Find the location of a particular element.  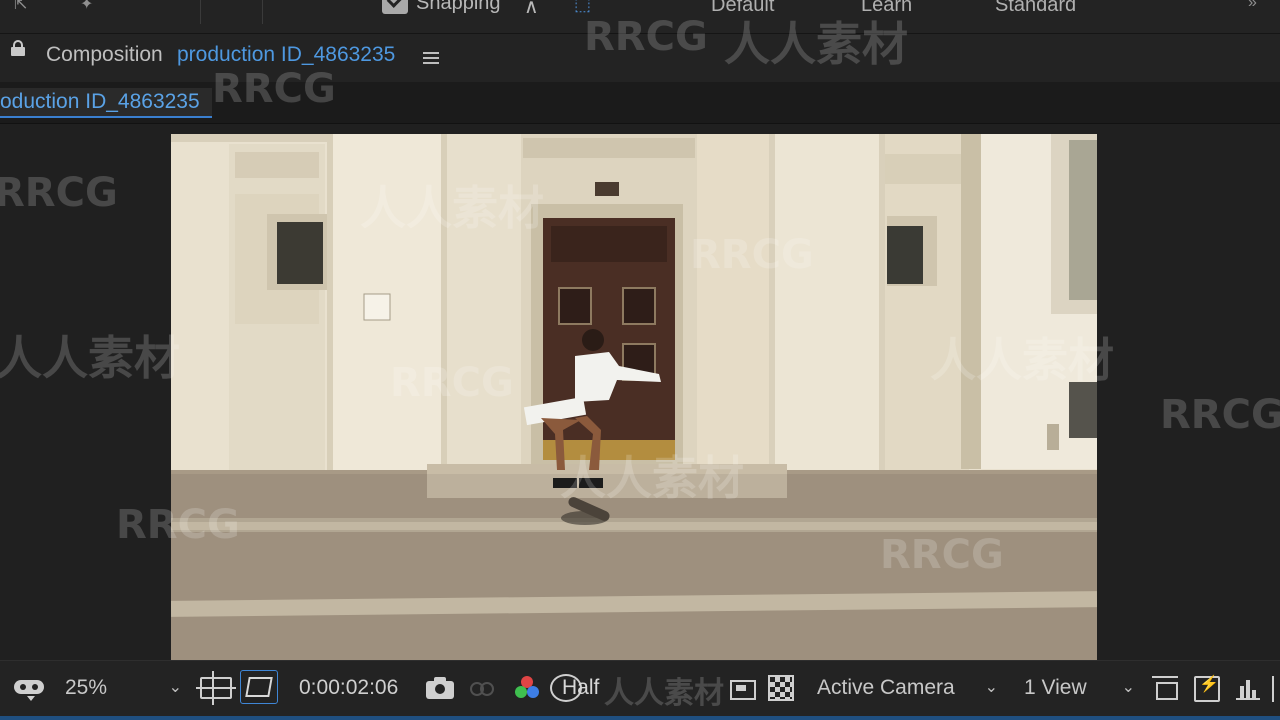

panel-menu-icon is located at coordinates (431, 58).